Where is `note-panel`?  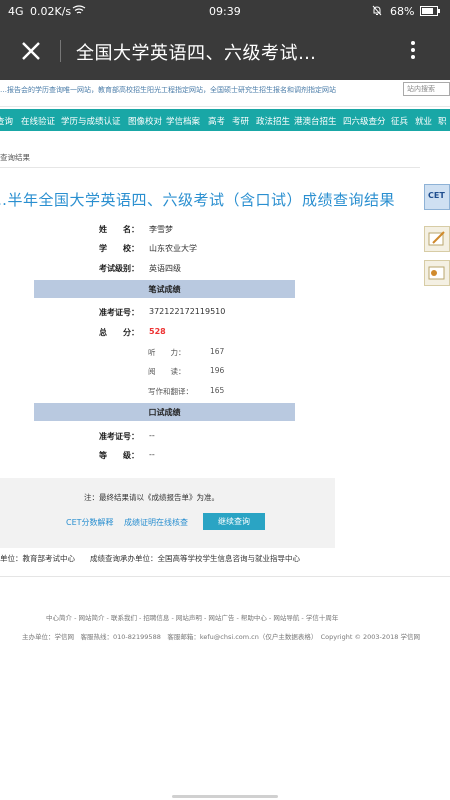
note-panel is located at coordinates (167, 513).